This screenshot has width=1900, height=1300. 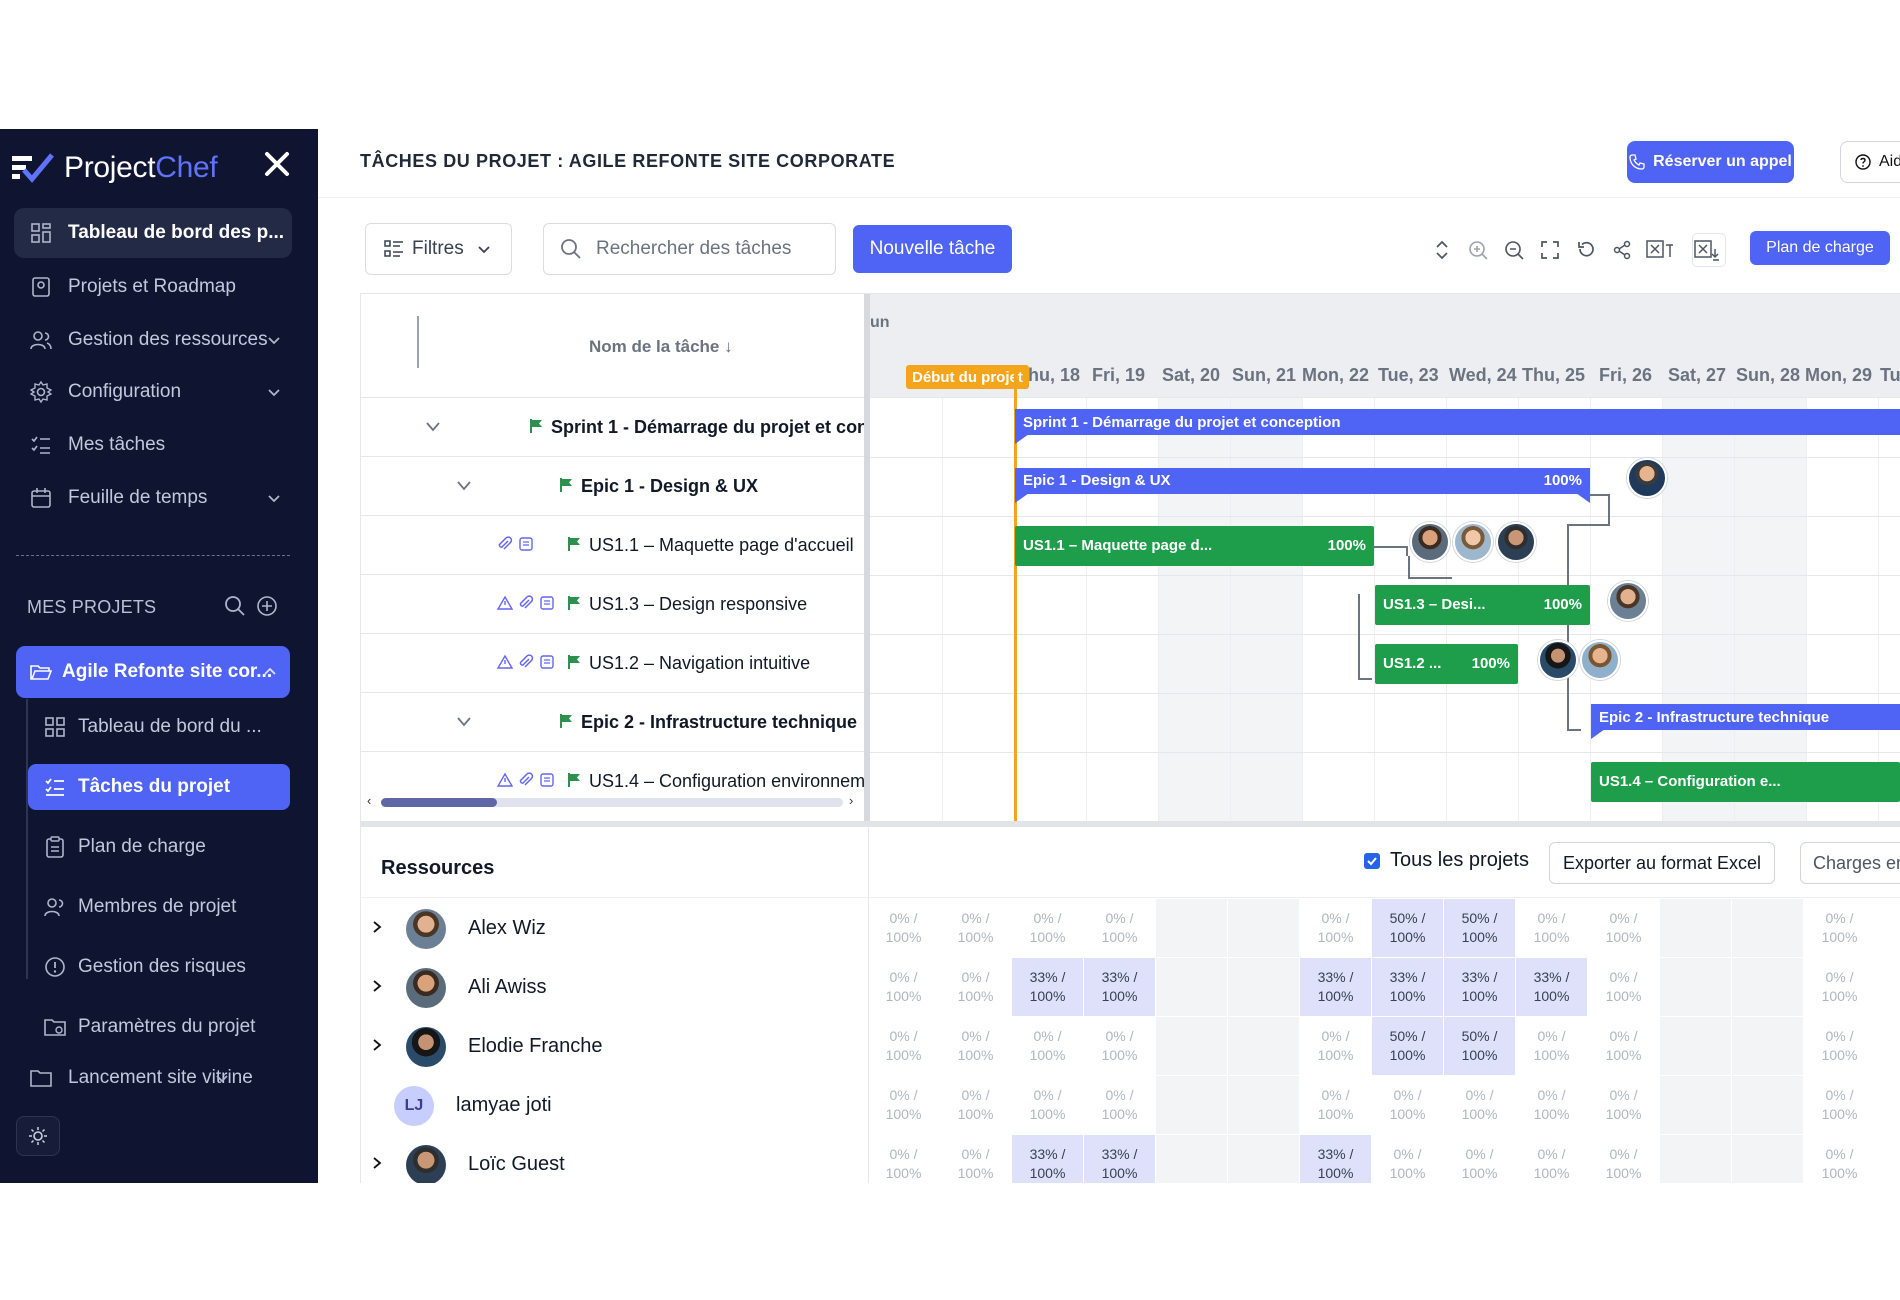 I want to click on checkbox-checked-icon, so click(x=1372, y=860).